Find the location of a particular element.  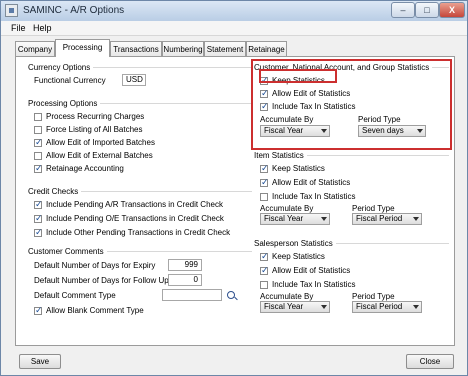

salesperson-accumulate-by-value: Fiscal Year is located at coordinates (284, 306).